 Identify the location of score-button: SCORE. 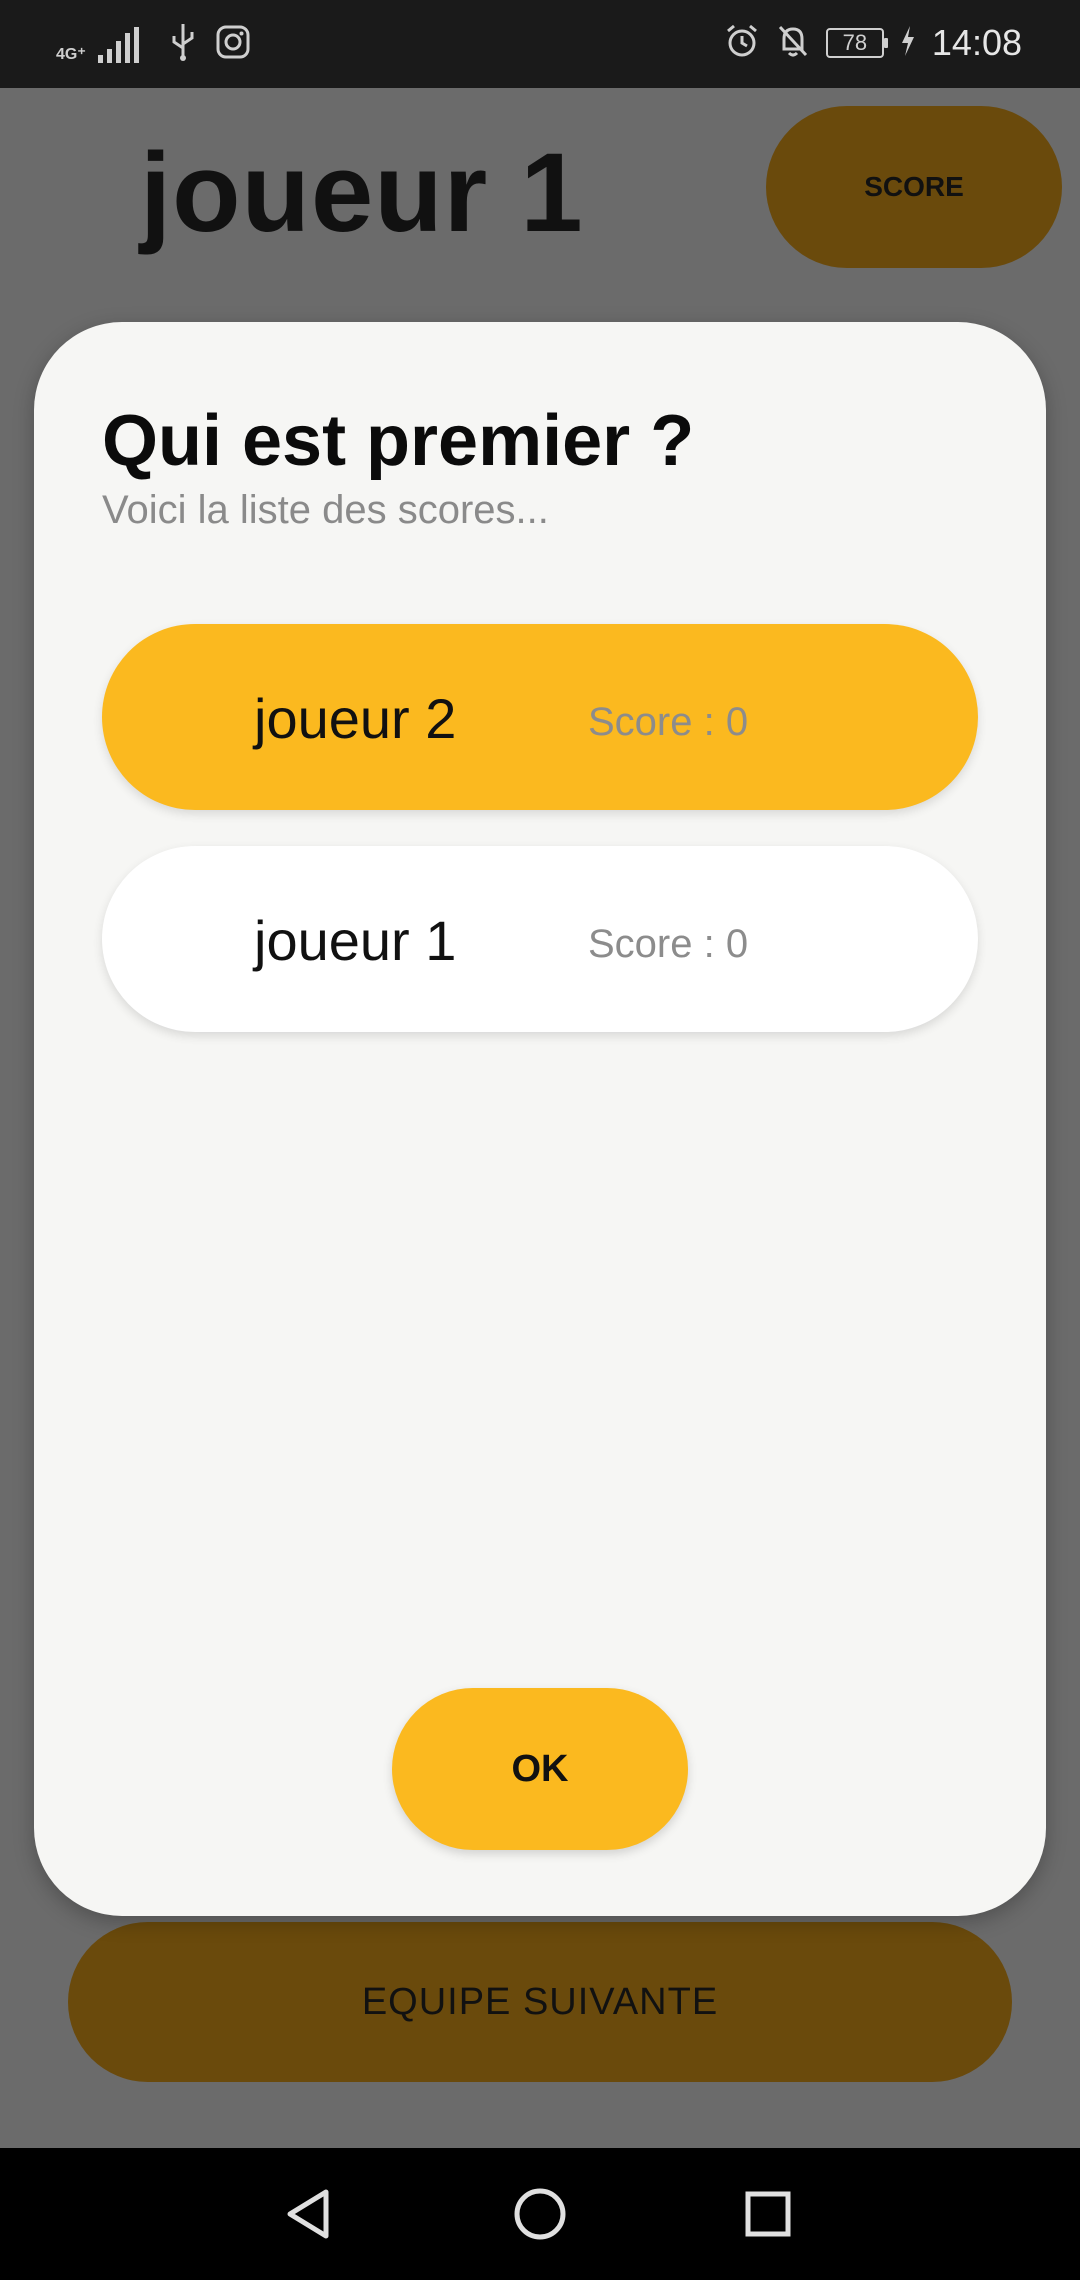
(914, 187).